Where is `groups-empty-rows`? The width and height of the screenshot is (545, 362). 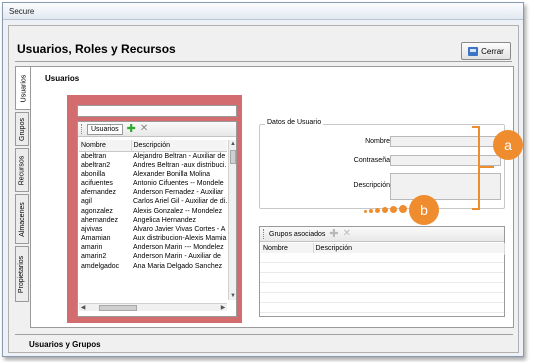
groups-empty-rows is located at coordinates (382, 284).